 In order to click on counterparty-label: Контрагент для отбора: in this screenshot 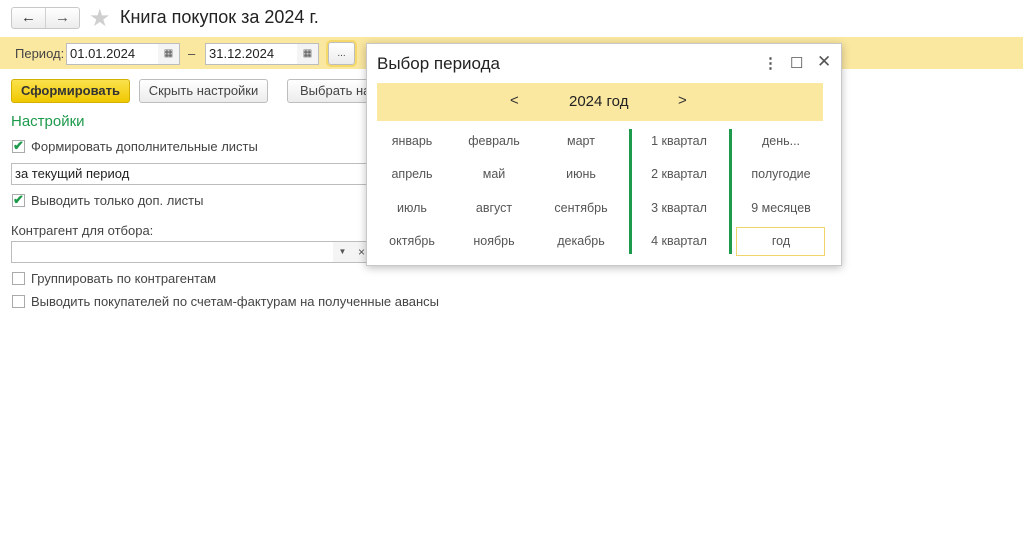, I will do `click(82, 230)`.